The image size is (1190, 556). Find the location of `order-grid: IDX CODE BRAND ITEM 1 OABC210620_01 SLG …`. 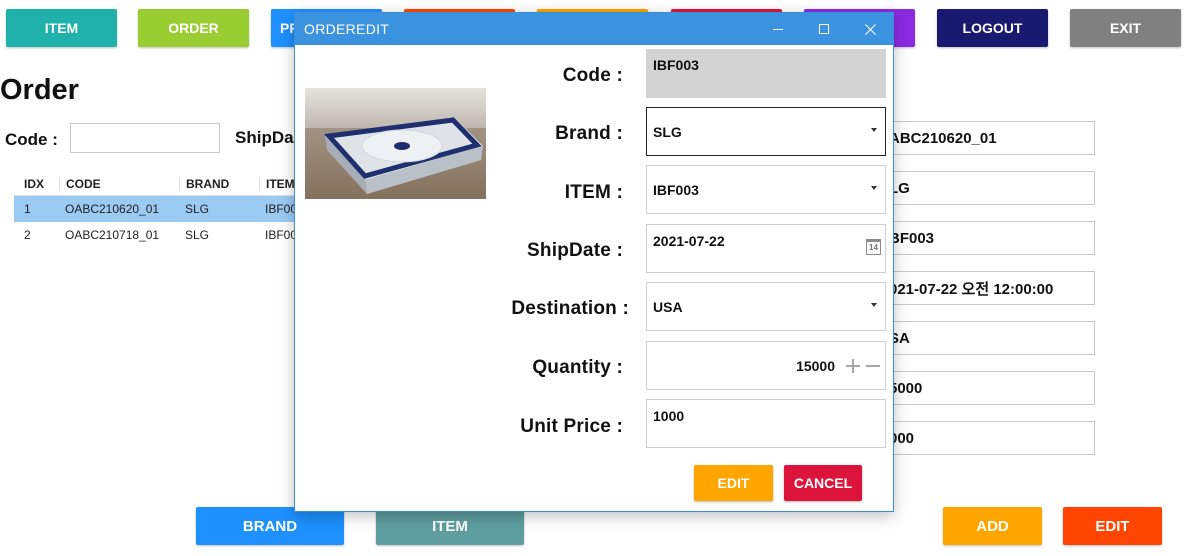

order-grid: IDX CODE BRAND ITEM 1 OABC210620_01 SLG … is located at coordinates (159, 210).